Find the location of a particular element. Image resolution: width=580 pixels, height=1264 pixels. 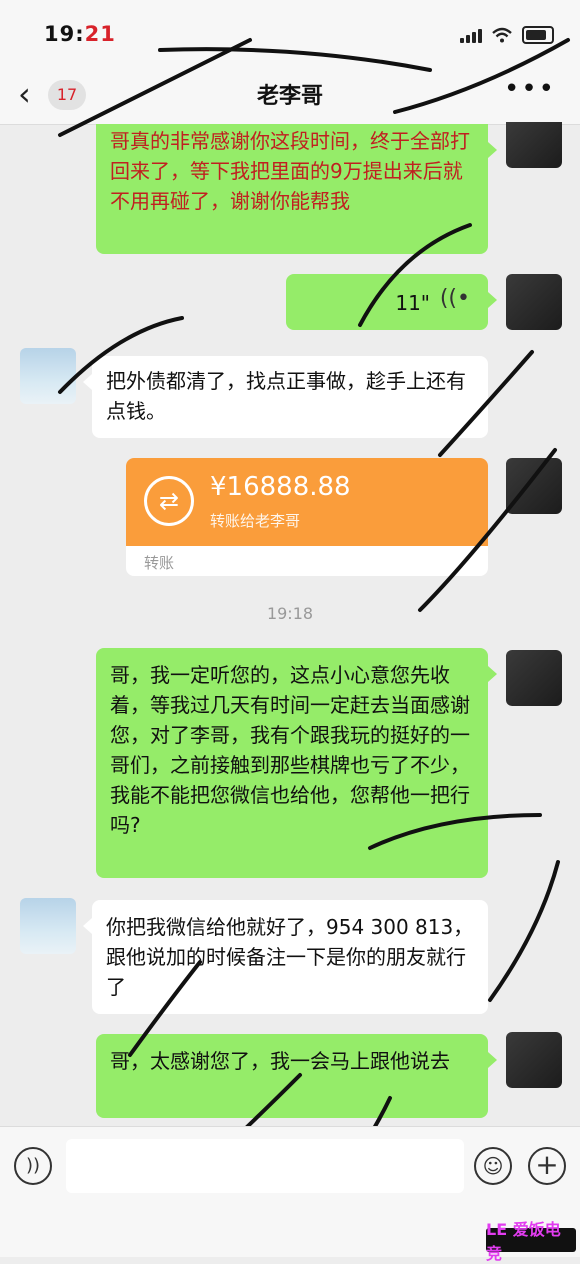

more-options-icon: ••• is located at coordinates (530, 89).